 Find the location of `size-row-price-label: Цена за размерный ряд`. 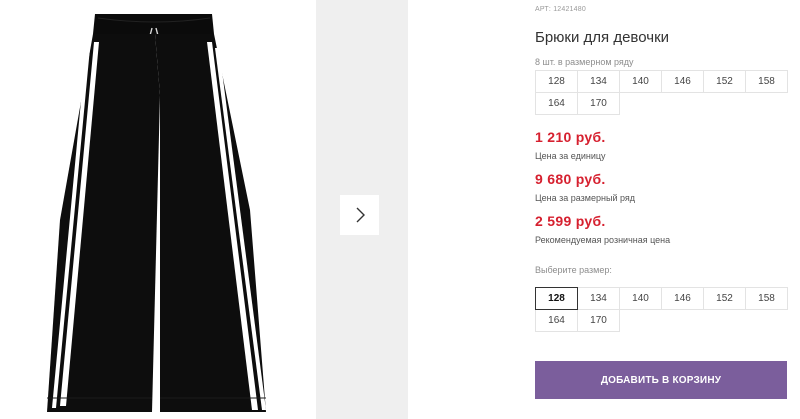

size-row-price-label: Цена за размерный ряд is located at coordinates (585, 198).